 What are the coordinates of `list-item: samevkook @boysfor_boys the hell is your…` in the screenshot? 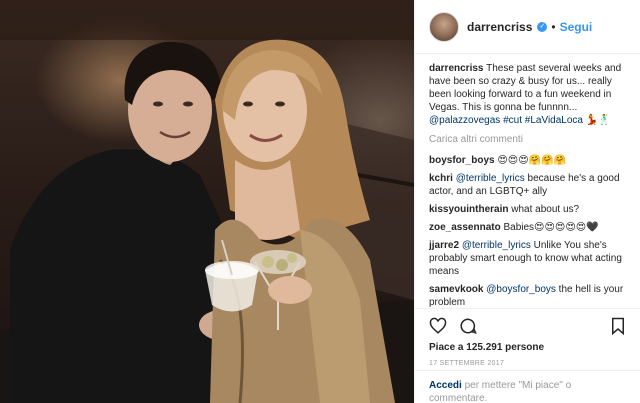 It's located at (528, 296).